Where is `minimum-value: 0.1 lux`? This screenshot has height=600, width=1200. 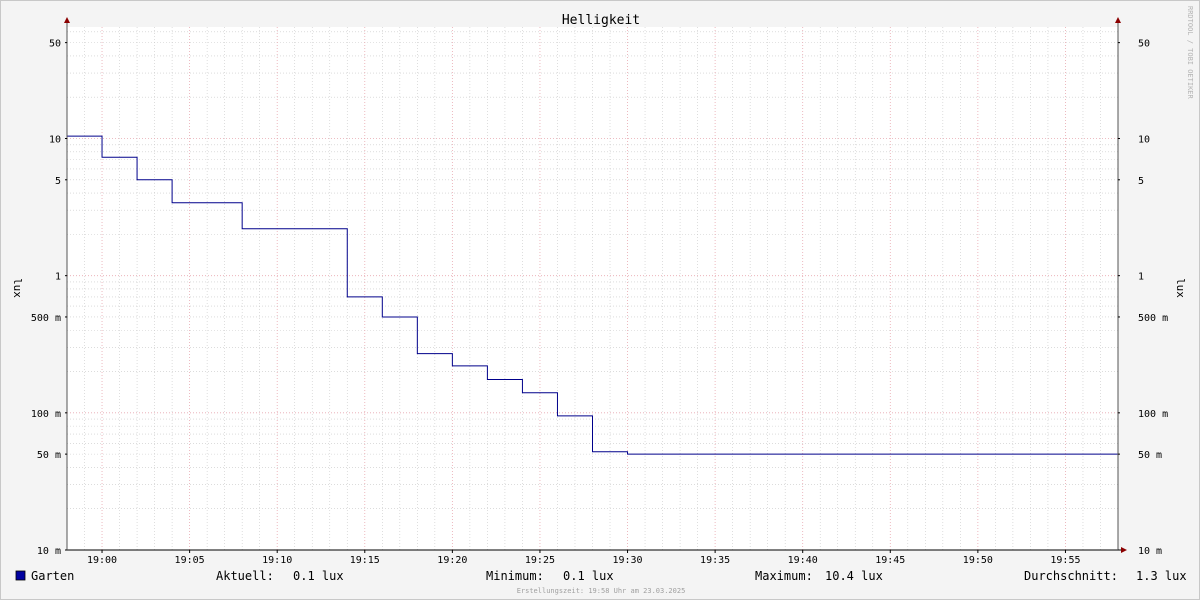 minimum-value: 0.1 lux is located at coordinates (588, 576).